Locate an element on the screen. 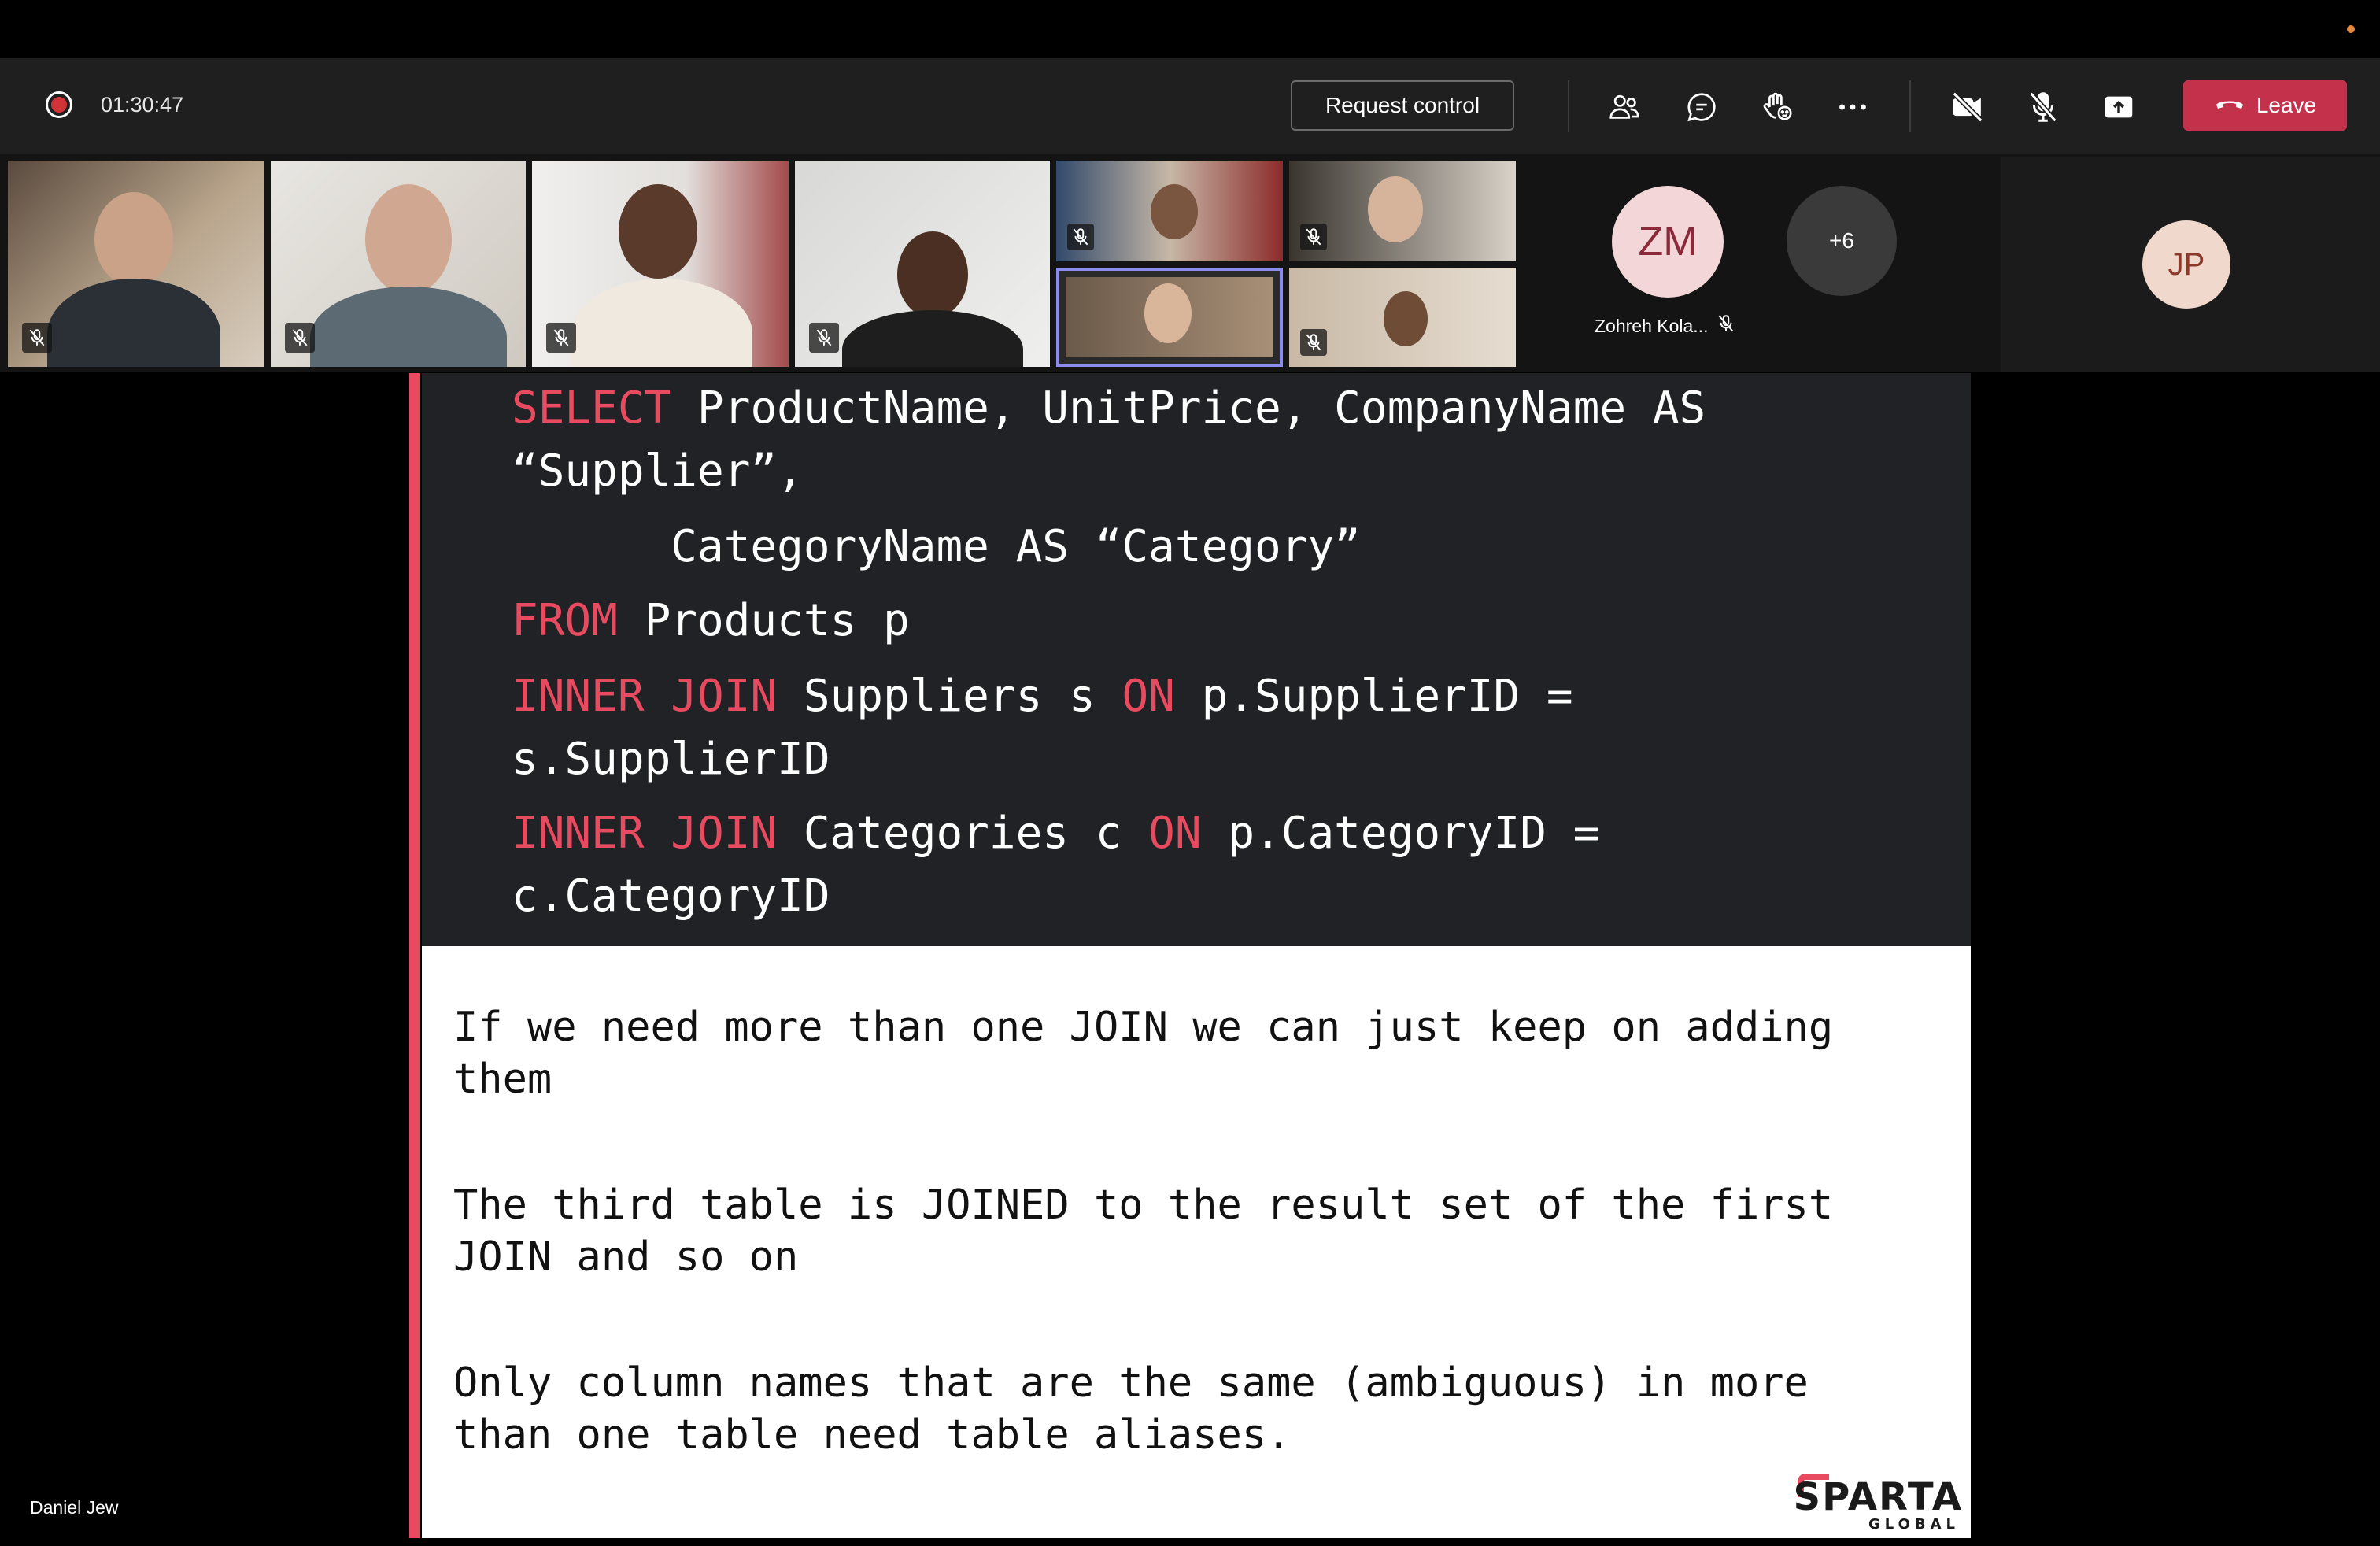 The width and height of the screenshot is (2380, 1546). sql-text: ProductName, UnitPrice, CompanyName AS is located at coordinates (1188, 408).